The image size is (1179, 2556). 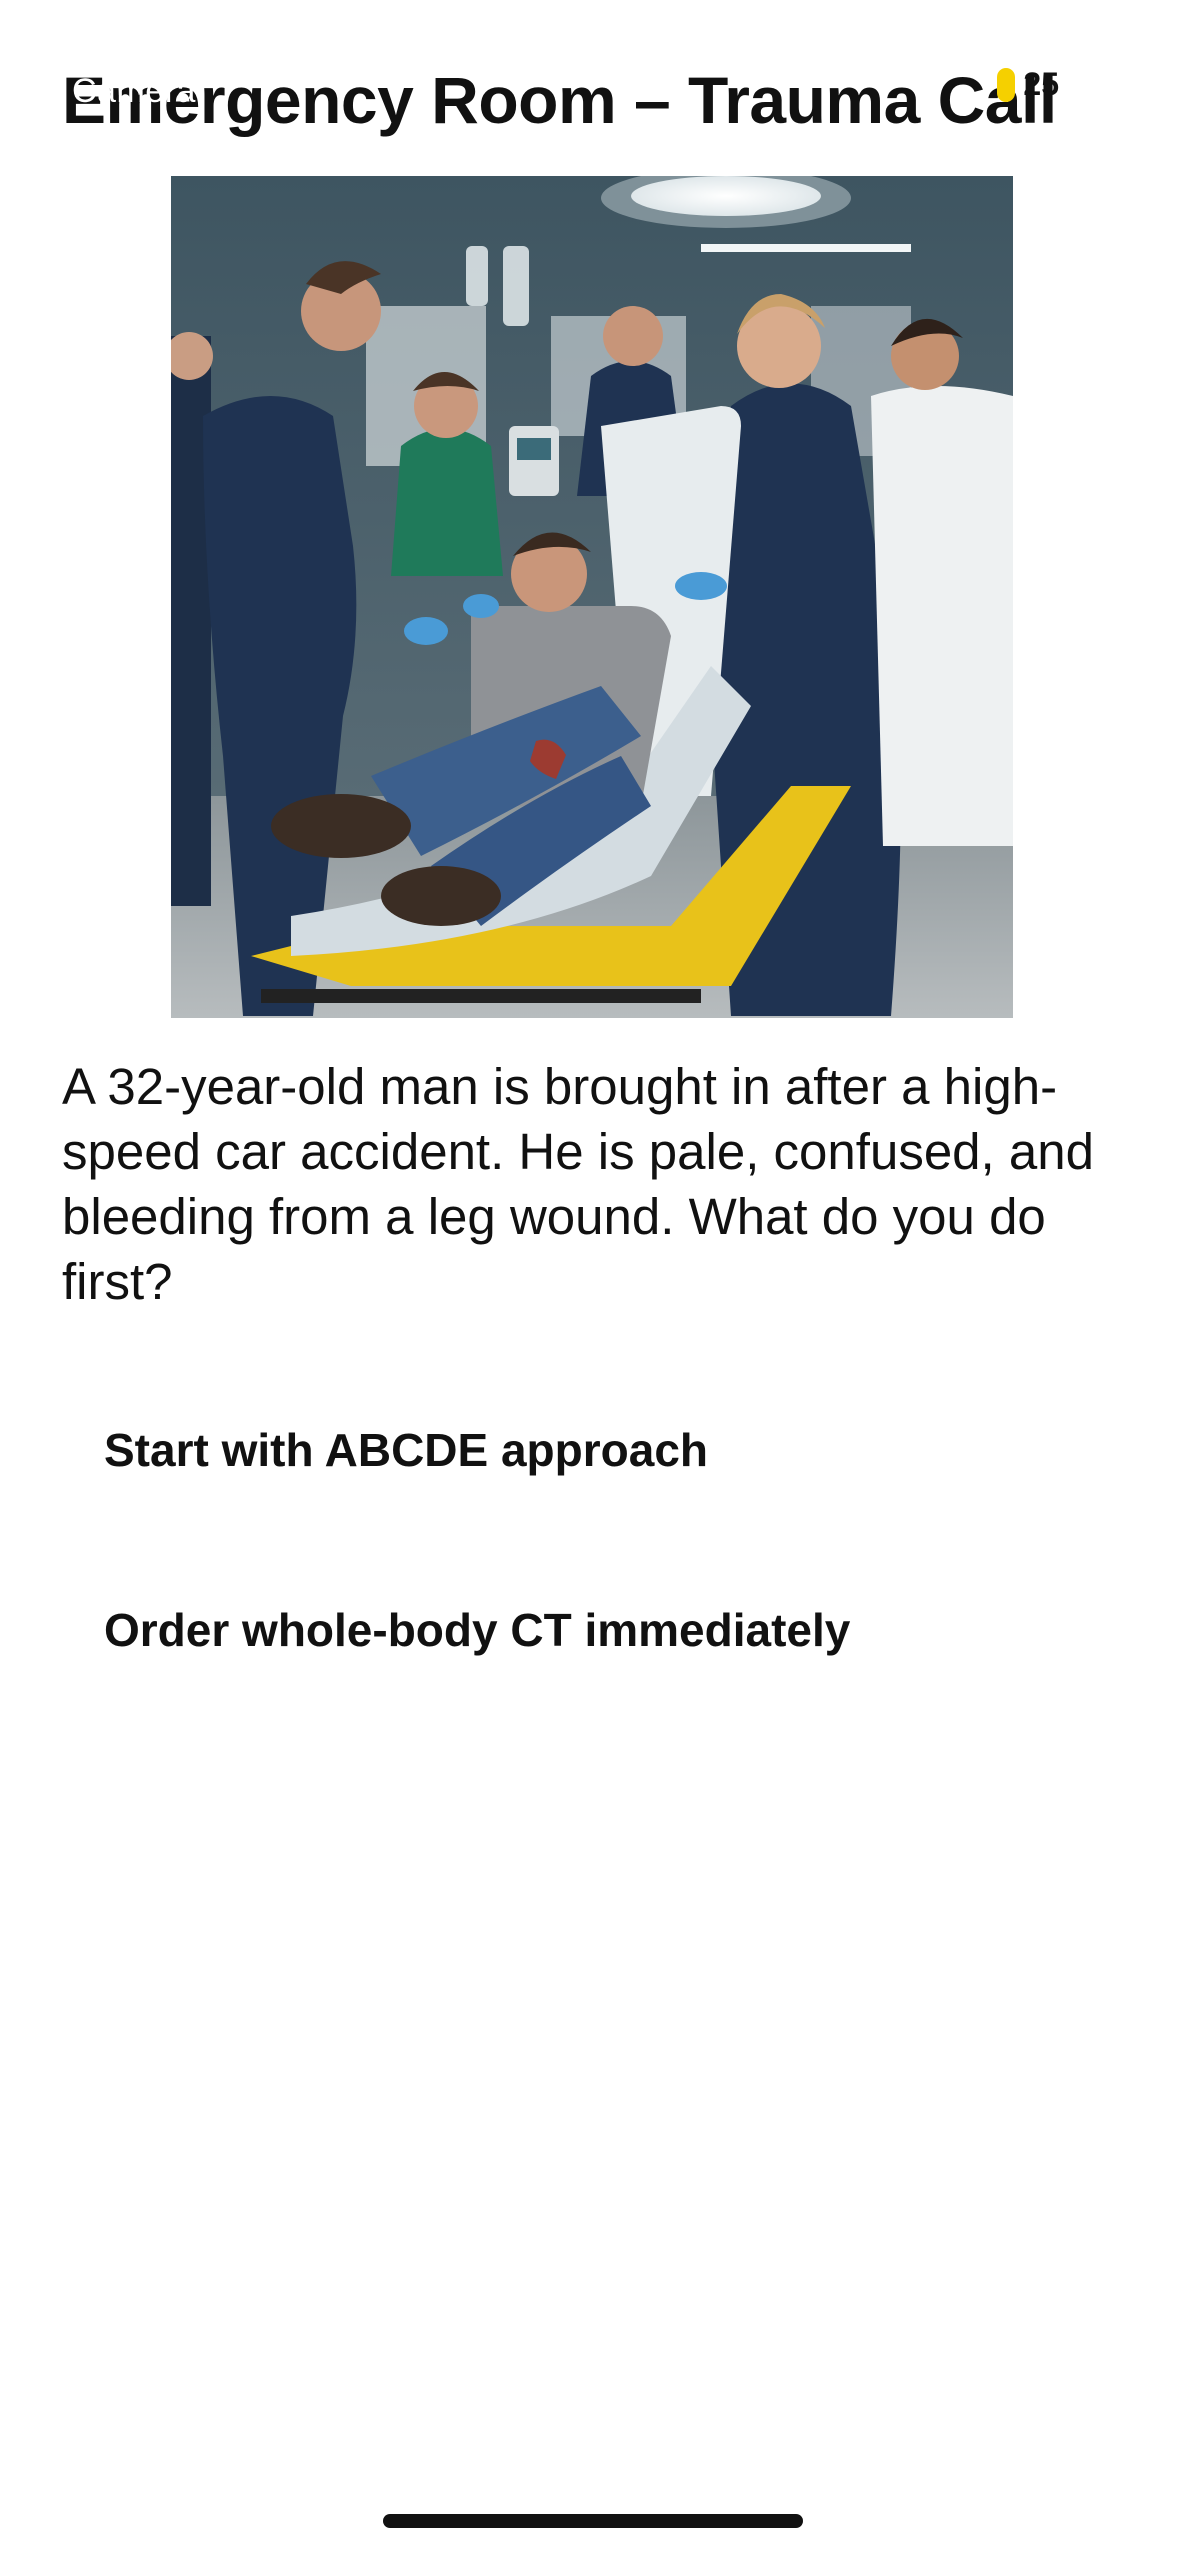 I want to click on choice-abcde-button: Start with ABCDE approach, so click(x=589, y=1450).